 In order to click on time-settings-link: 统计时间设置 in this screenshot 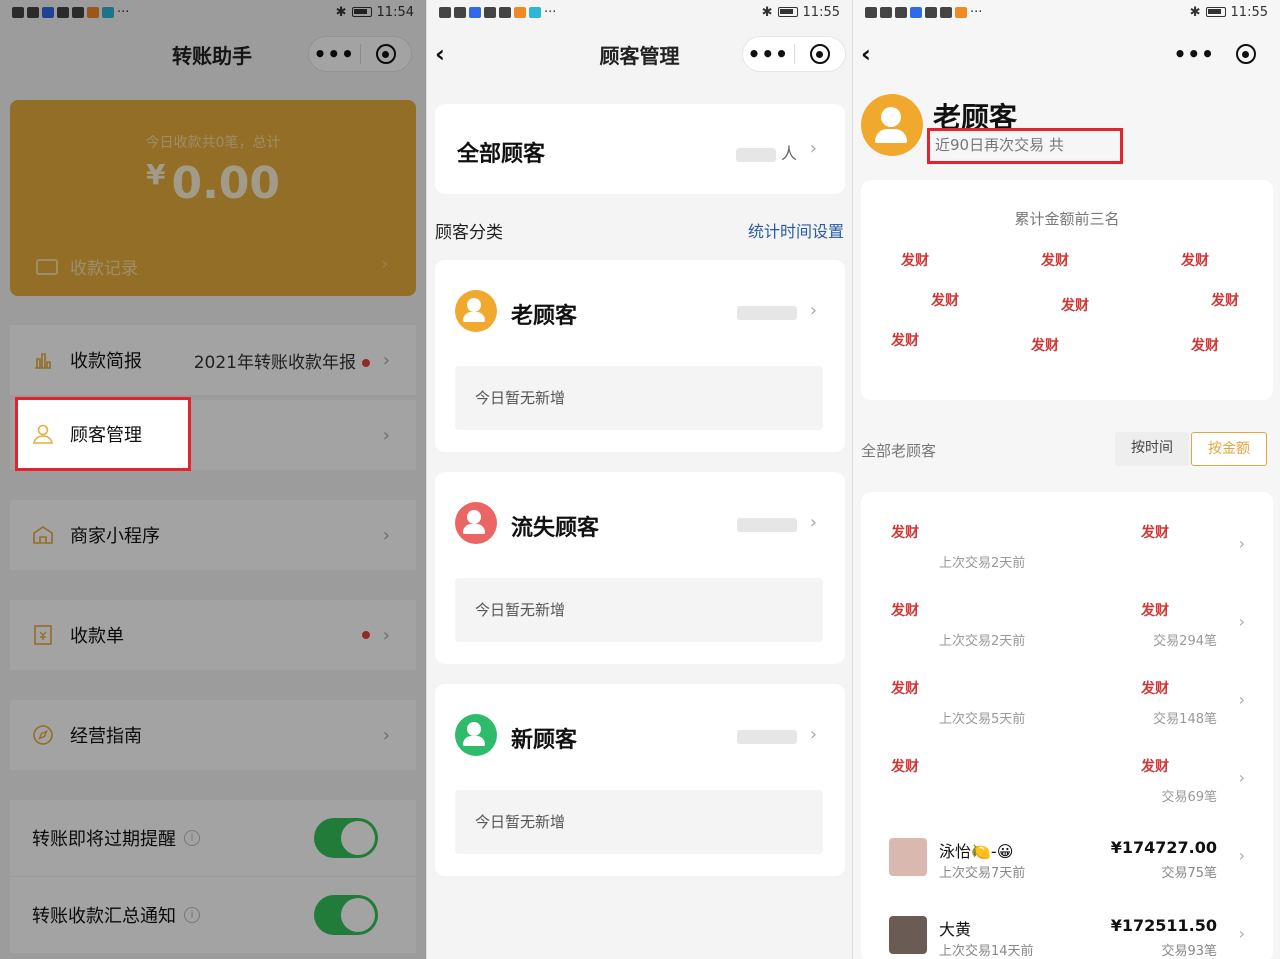, I will do `click(796, 230)`.